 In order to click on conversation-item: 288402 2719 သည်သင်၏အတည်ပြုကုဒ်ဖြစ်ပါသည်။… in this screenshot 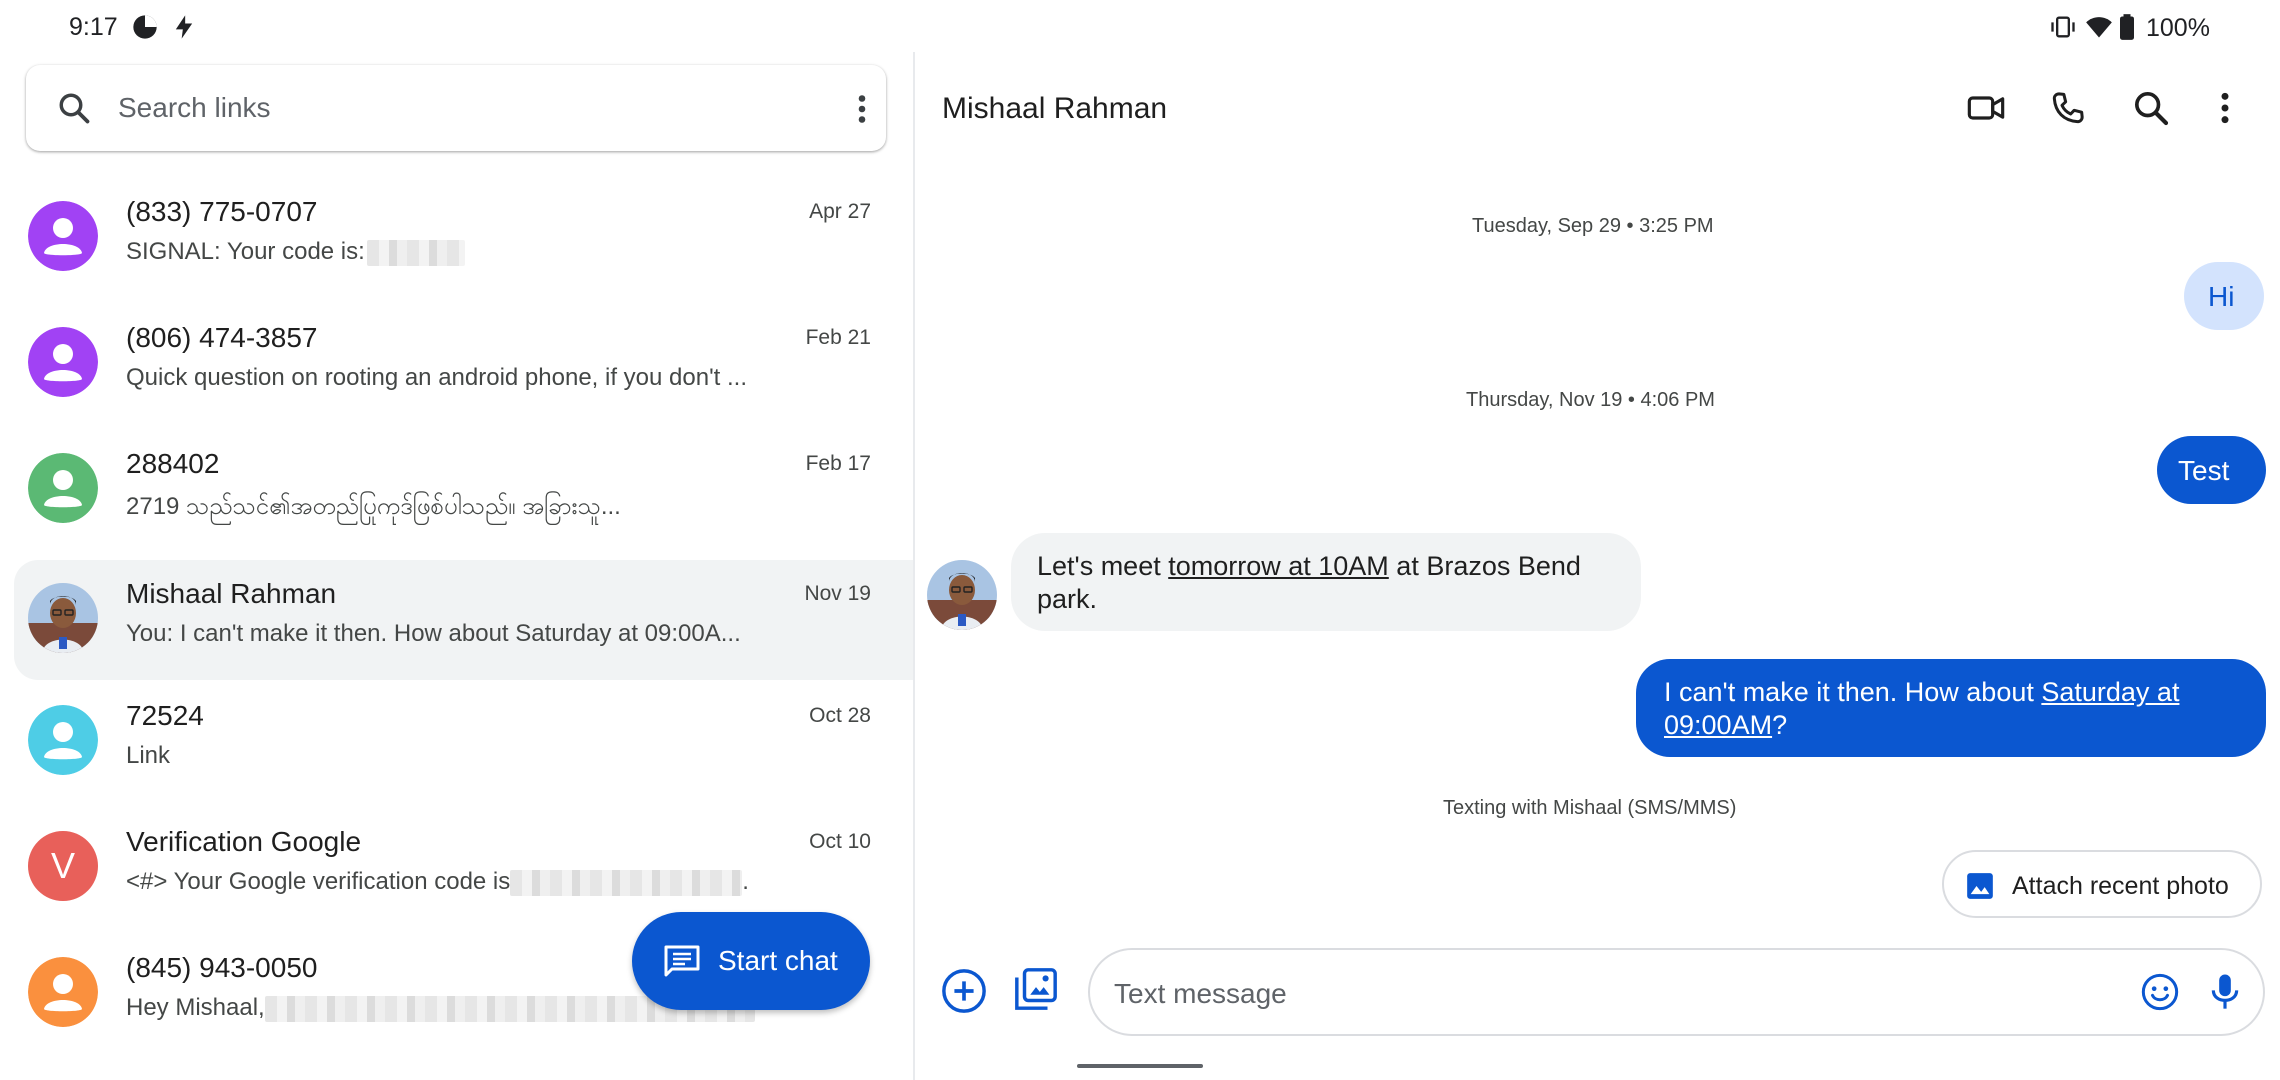, I will do `click(463, 490)`.